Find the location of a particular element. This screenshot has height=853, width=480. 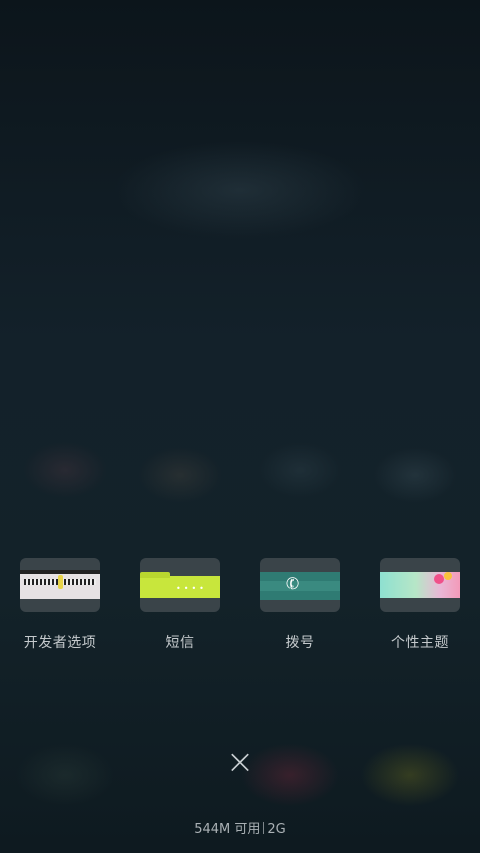

close-all-icon: × is located at coordinates (240, 762).